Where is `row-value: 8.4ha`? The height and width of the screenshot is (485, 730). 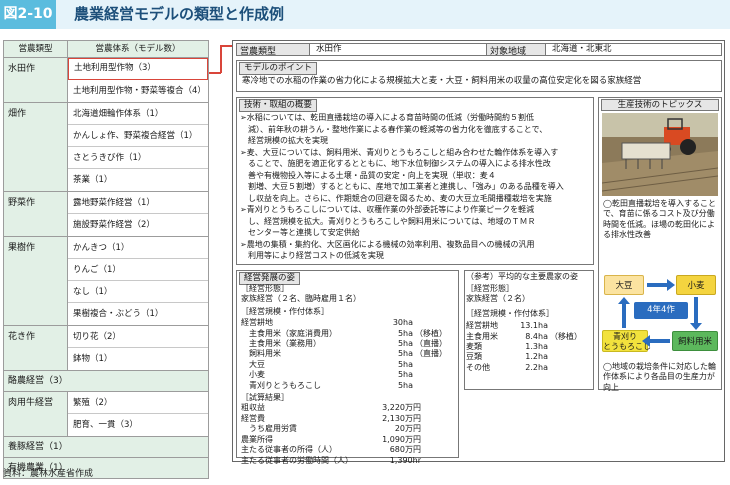
row-value: 8.4ha is located at coordinates (536, 336).